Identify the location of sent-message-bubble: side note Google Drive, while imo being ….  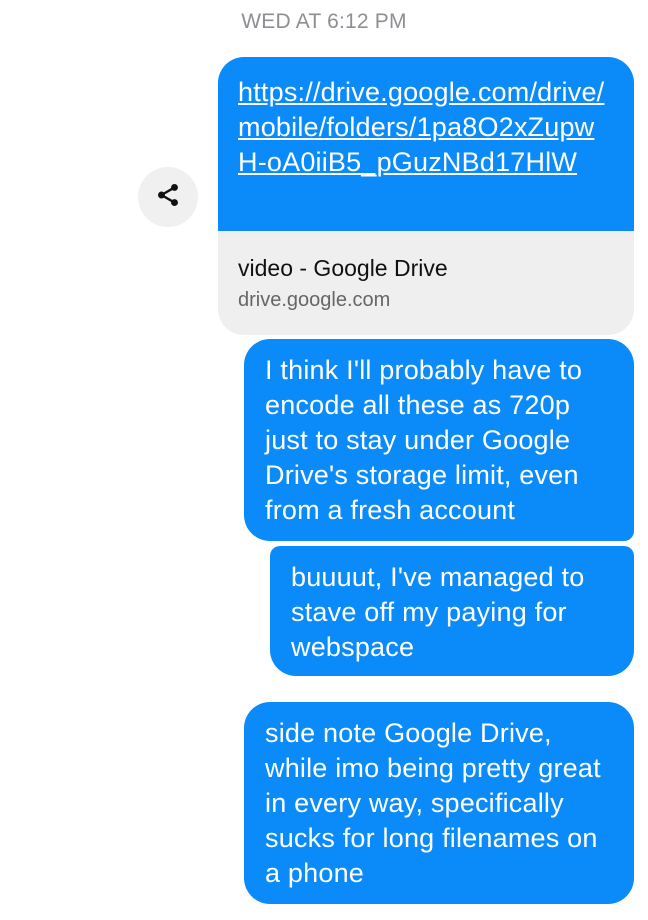
(439, 803).